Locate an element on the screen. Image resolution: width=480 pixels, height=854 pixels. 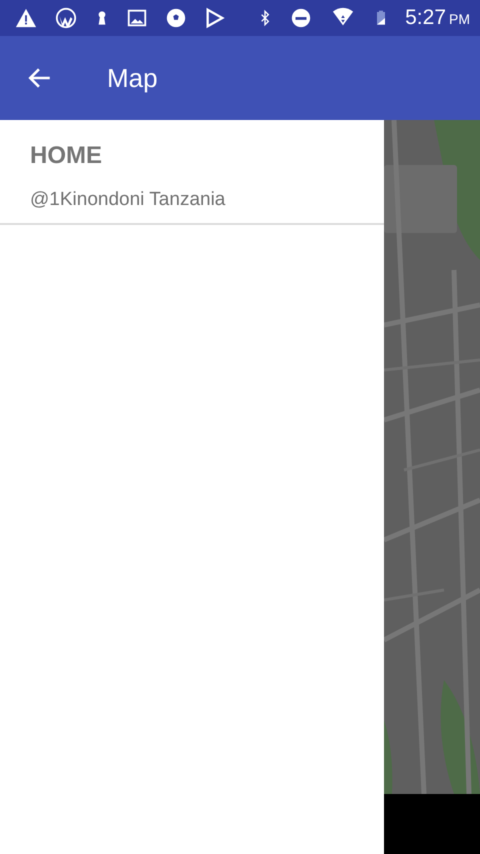
soccer-ball-icon is located at coordinates (176, 18).